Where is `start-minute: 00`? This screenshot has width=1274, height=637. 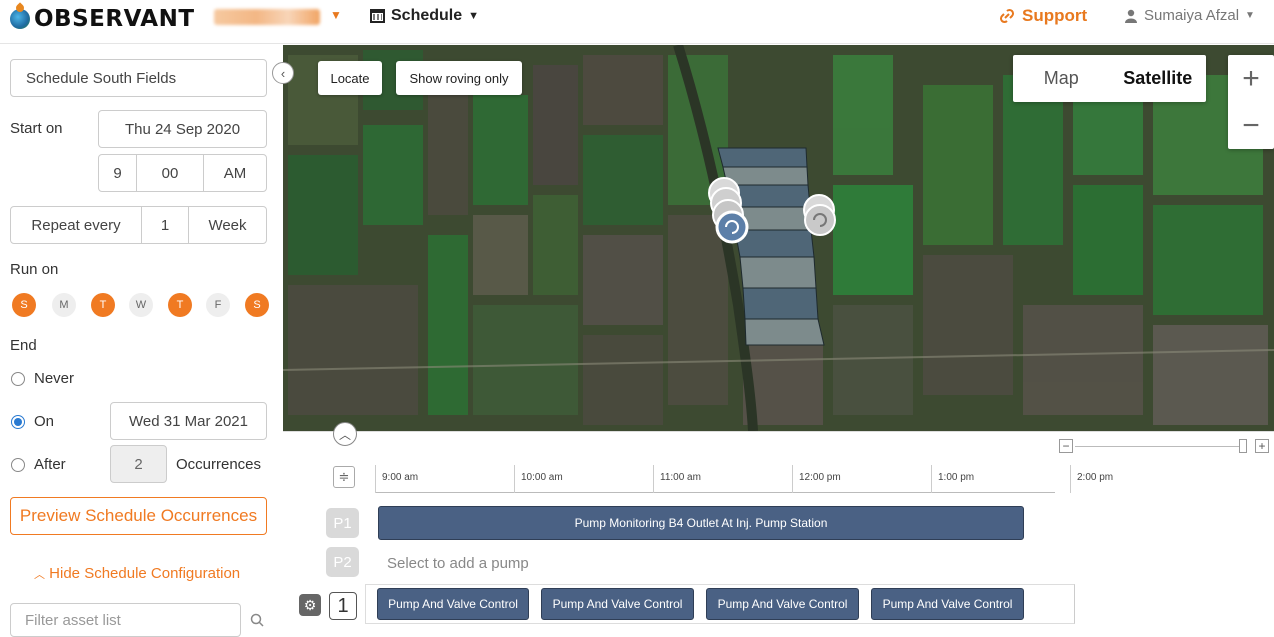 start-minute: 00 is located at coordinates (169, 173).